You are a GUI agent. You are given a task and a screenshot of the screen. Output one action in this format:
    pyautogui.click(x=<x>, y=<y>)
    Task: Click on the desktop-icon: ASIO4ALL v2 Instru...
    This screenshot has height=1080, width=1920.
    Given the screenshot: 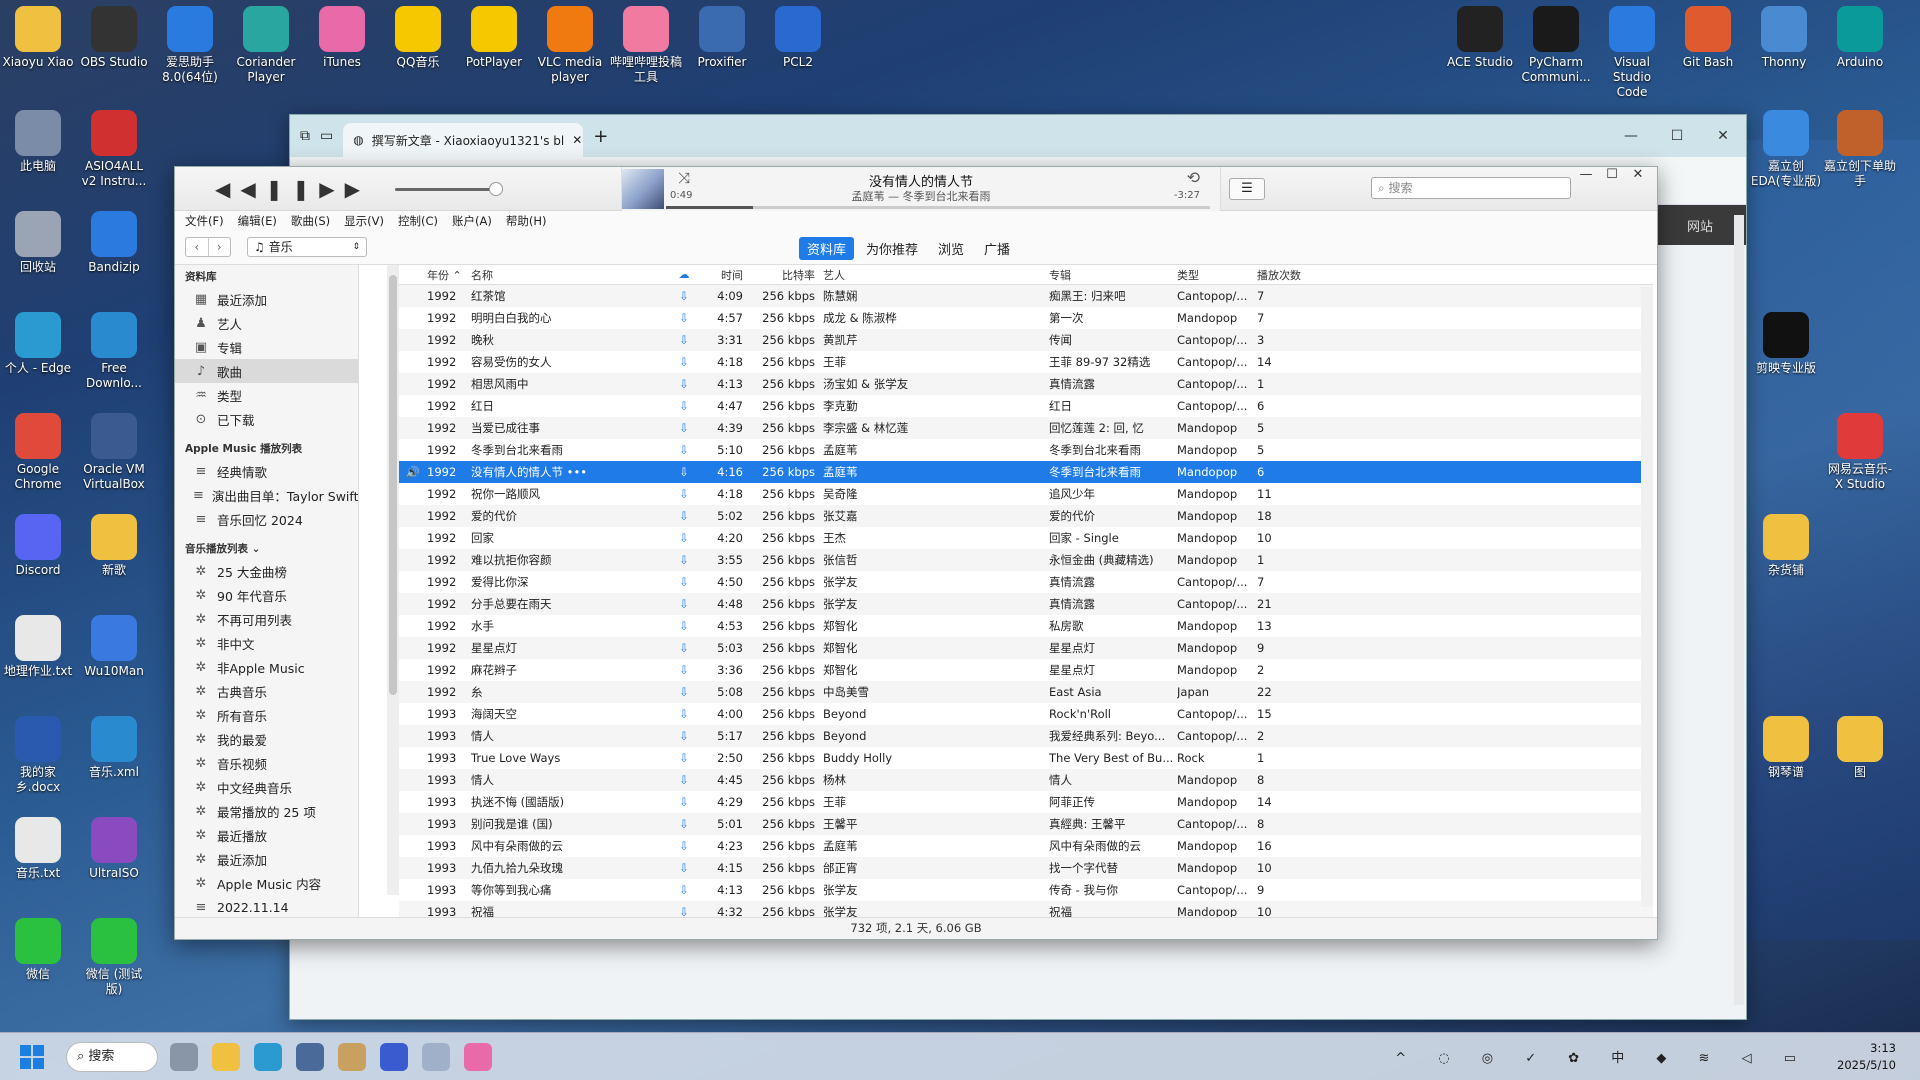 What is the action you would take?
    pyautogui.click(x=114, y=149)
    